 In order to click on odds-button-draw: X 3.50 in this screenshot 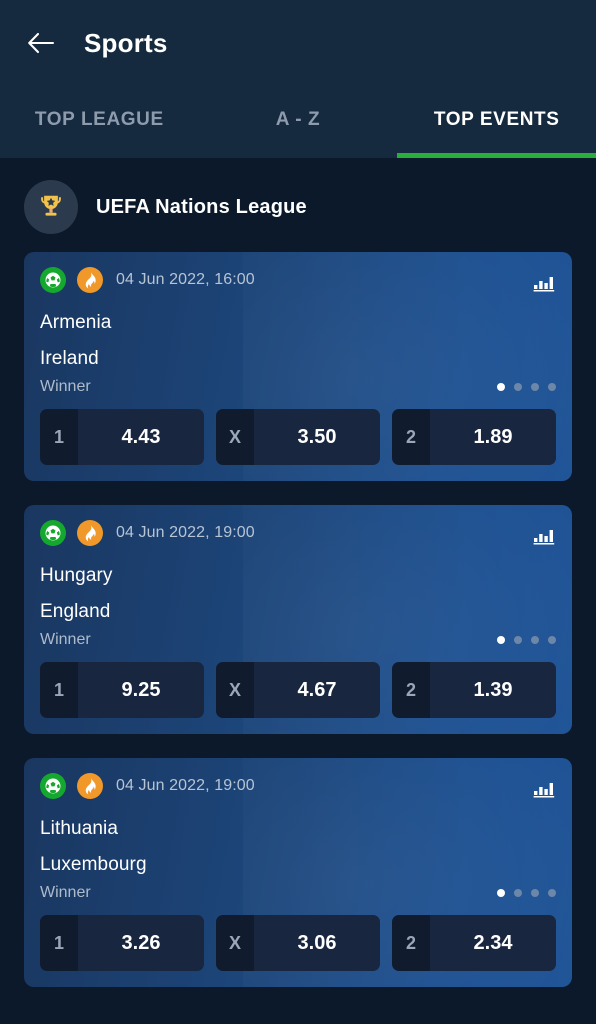, I will do `click(298, 437)`.